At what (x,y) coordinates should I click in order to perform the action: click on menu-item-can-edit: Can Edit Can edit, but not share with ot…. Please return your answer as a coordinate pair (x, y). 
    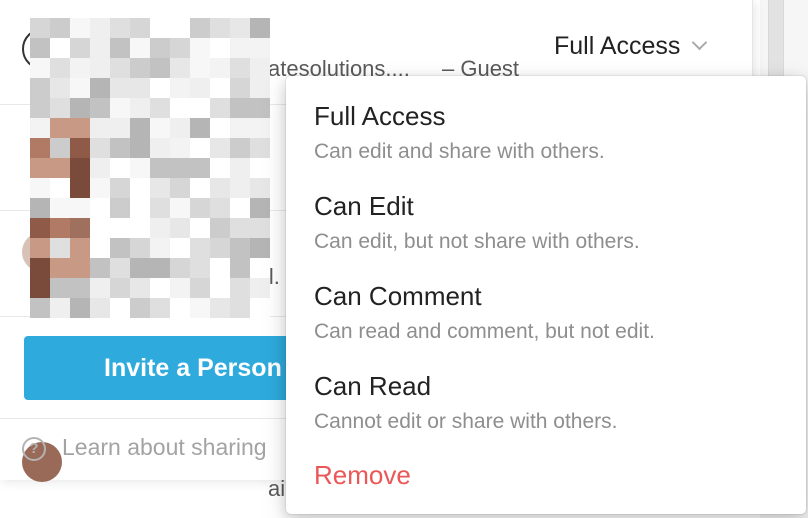
    Looking at the image, I should click on (546, 211).